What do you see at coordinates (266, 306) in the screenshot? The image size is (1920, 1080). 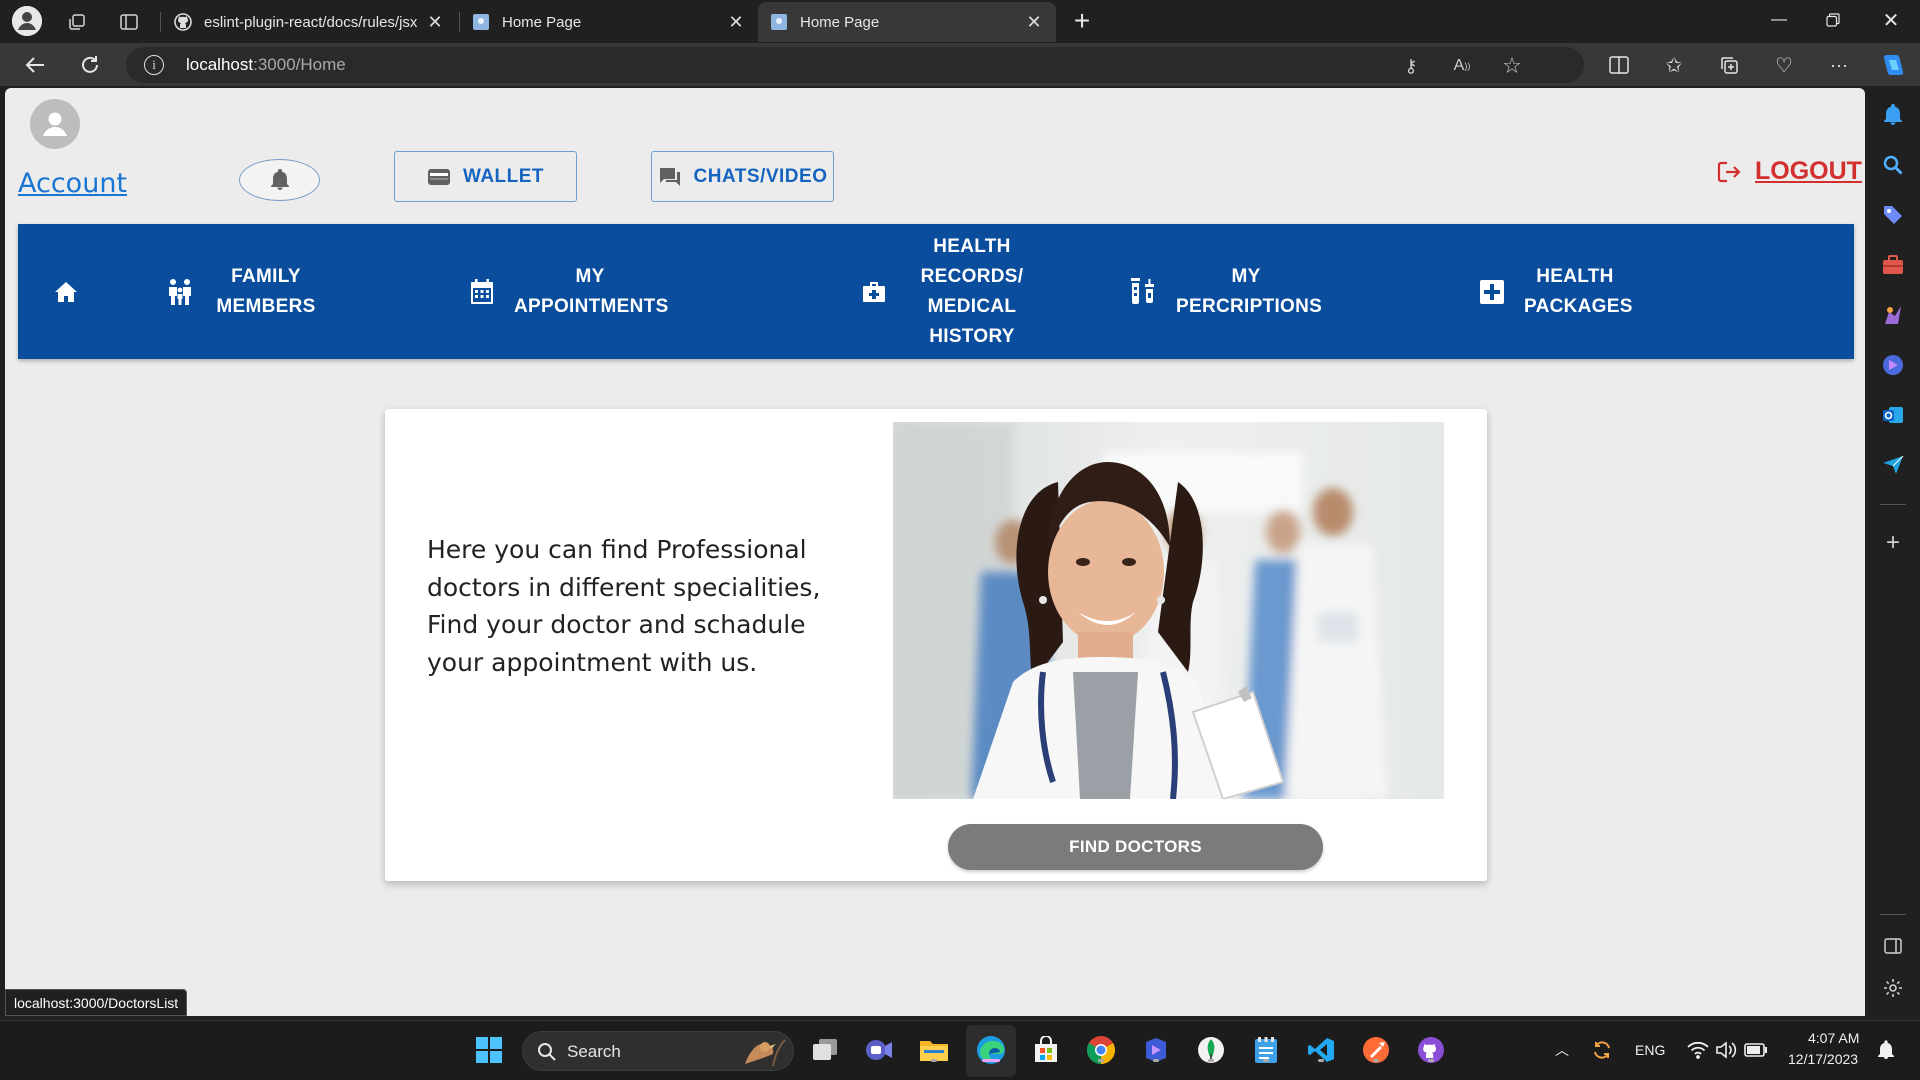 I see `nav-label-line: MEMBERS` at bounding box center [266, 306].